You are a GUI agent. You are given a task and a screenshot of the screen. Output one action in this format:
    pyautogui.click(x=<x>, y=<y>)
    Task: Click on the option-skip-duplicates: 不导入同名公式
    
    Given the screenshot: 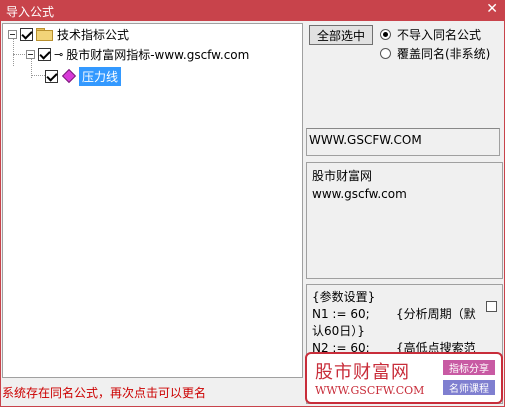 What is the action you would take?
    pyautogui.click(x=430, y=34)
    